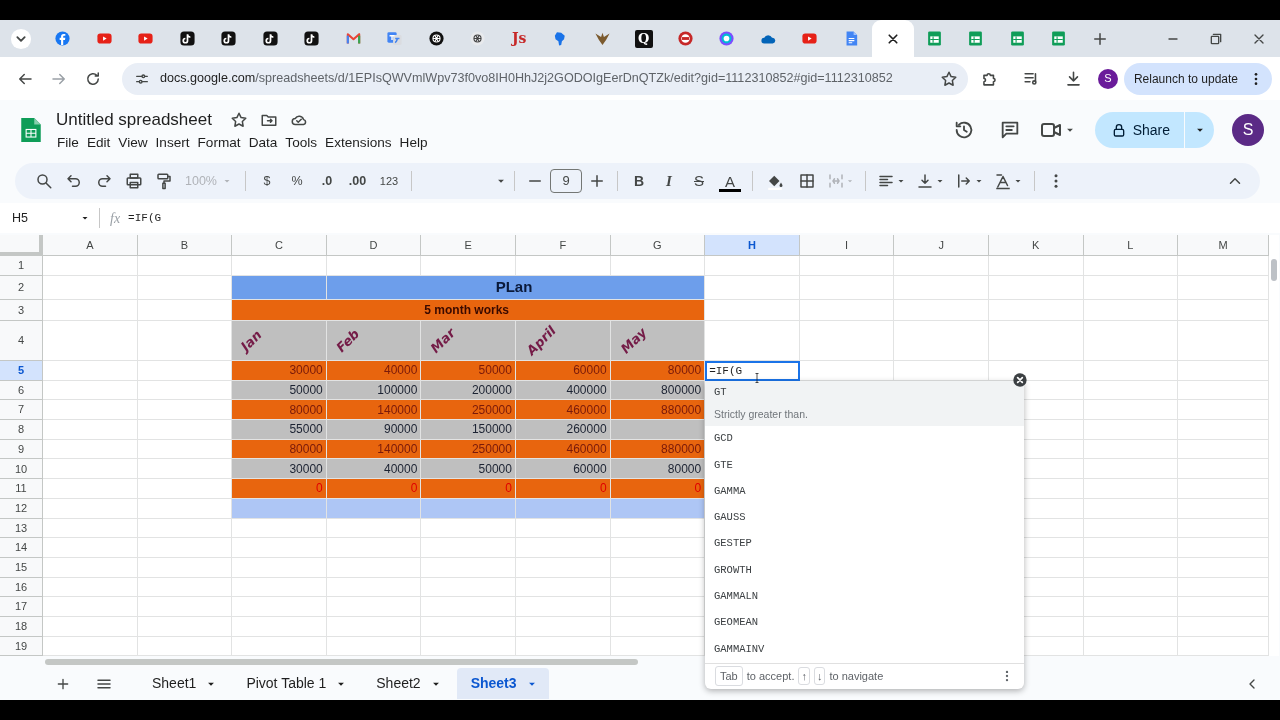 The width and height of the screenshot is (1280, 720). Describe the element at coordinates (21, 38) in the screenshot. I see `tab-search-icon` at that location.